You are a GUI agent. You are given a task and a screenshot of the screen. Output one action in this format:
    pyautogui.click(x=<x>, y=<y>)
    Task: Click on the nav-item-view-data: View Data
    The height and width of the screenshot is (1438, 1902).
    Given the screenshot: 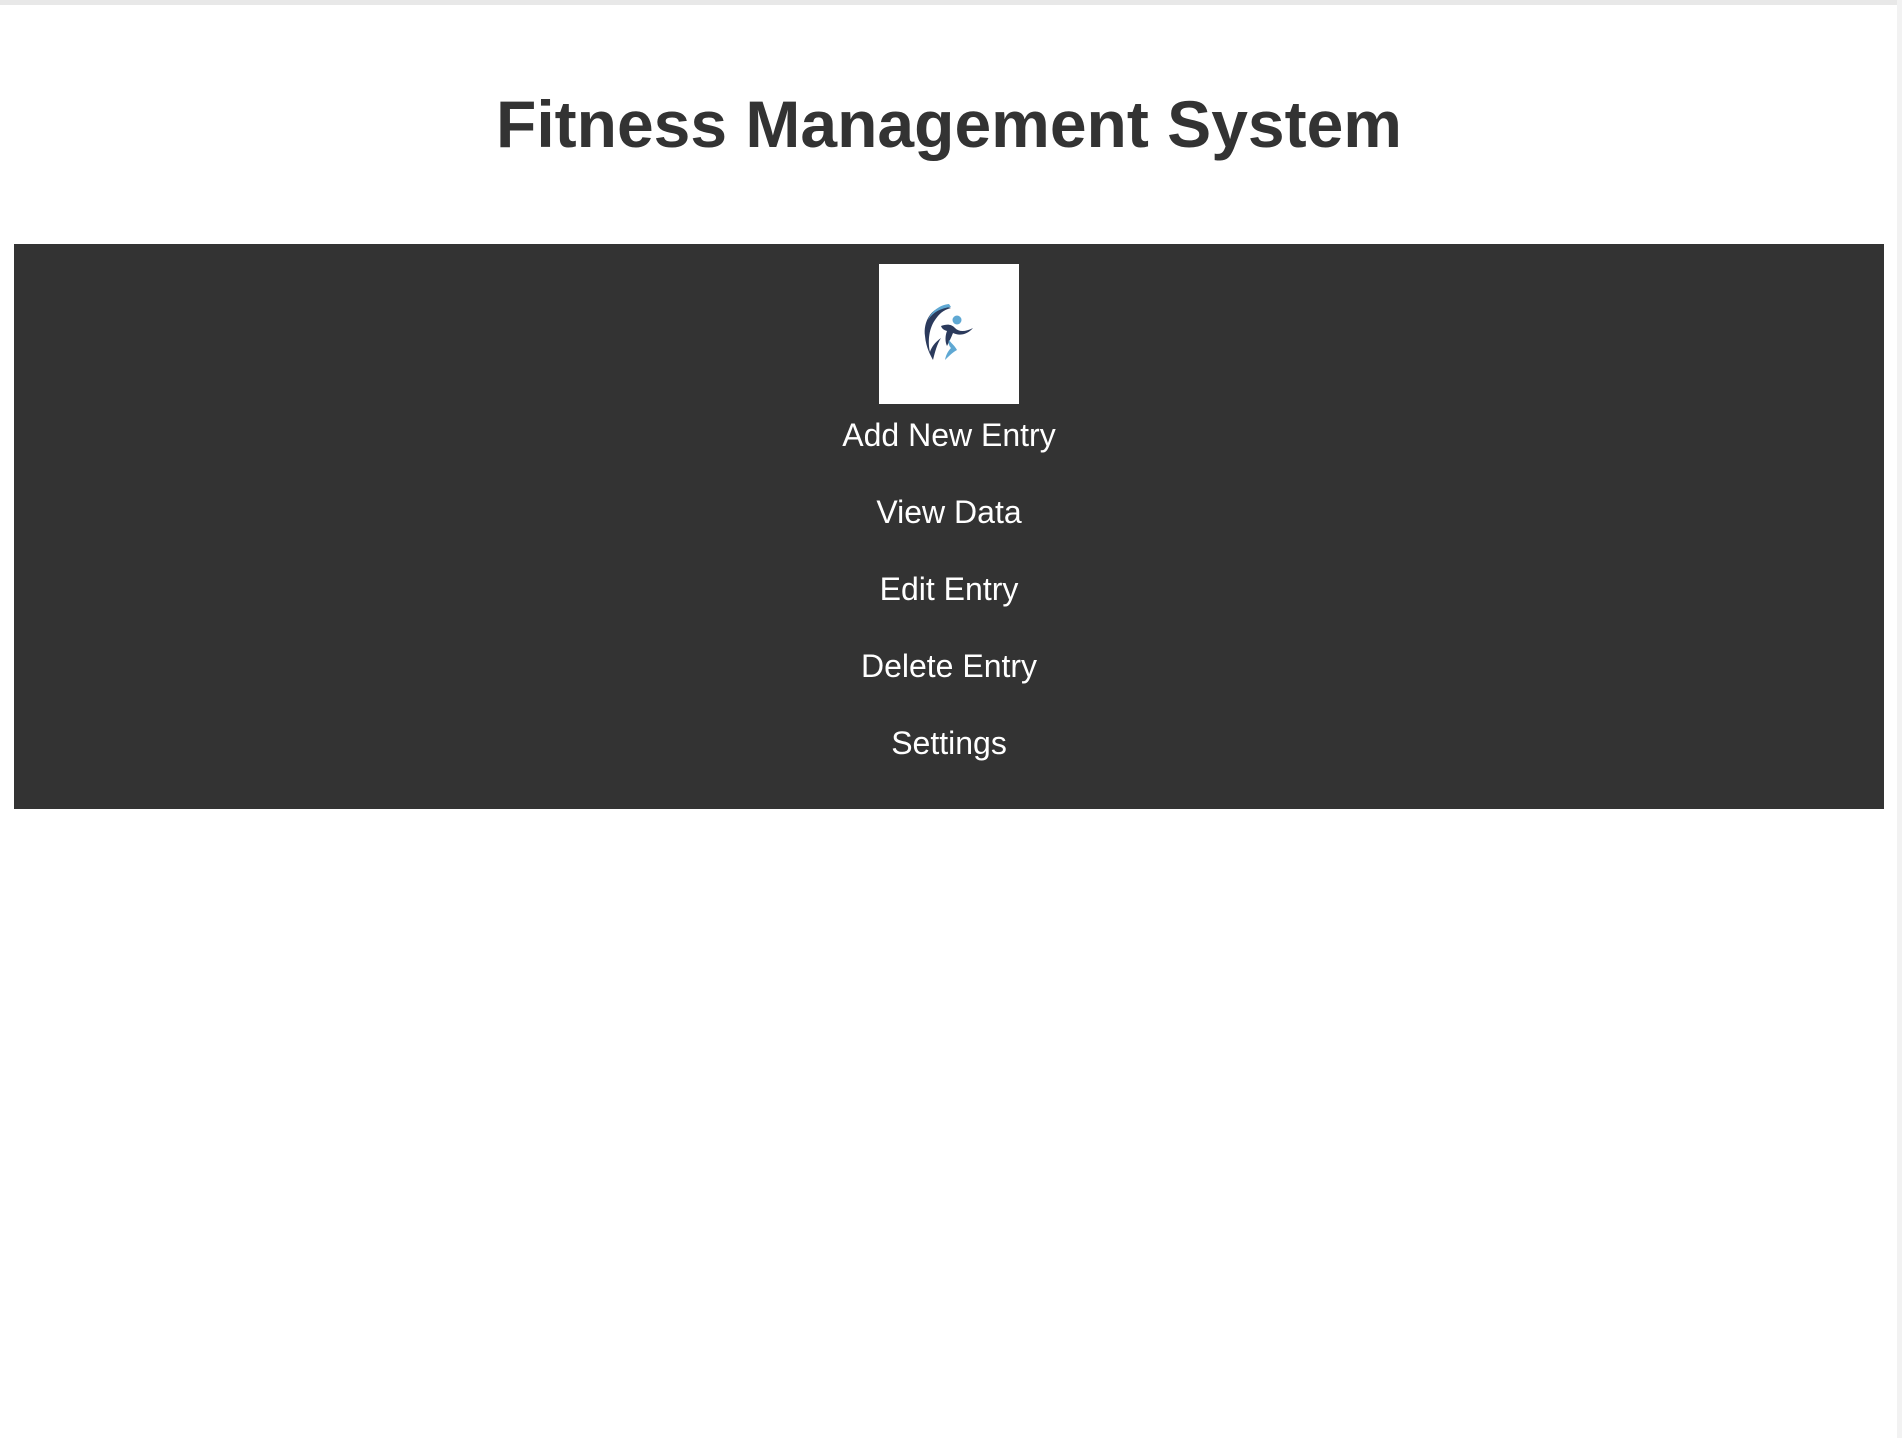 What is the action you would take?
    pyautogui.click(x=949, y=531)
    